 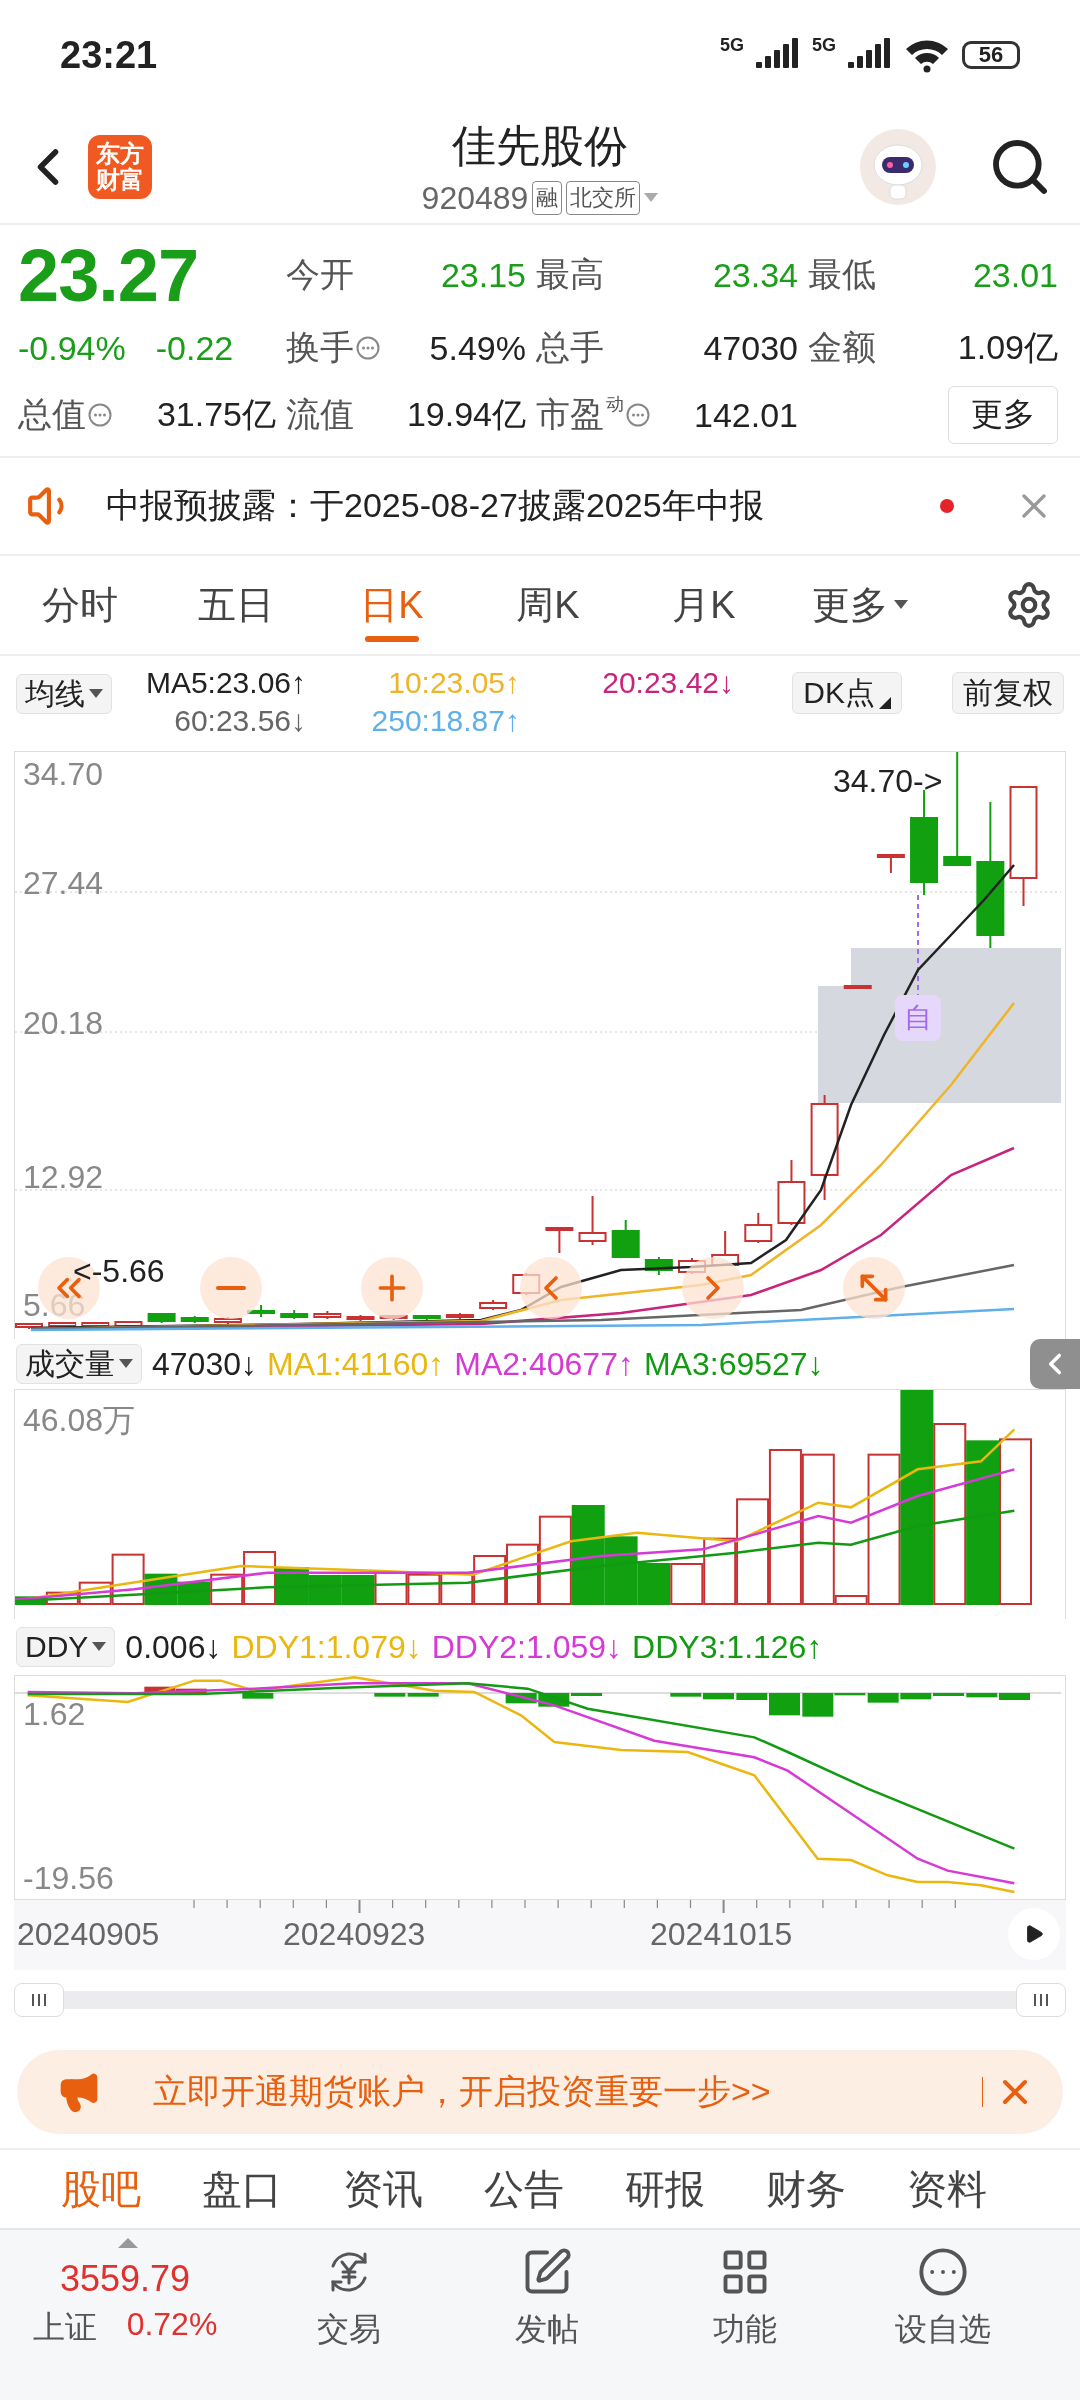 I want to click on field-value: 5.49%, so click(x=477, y=348).